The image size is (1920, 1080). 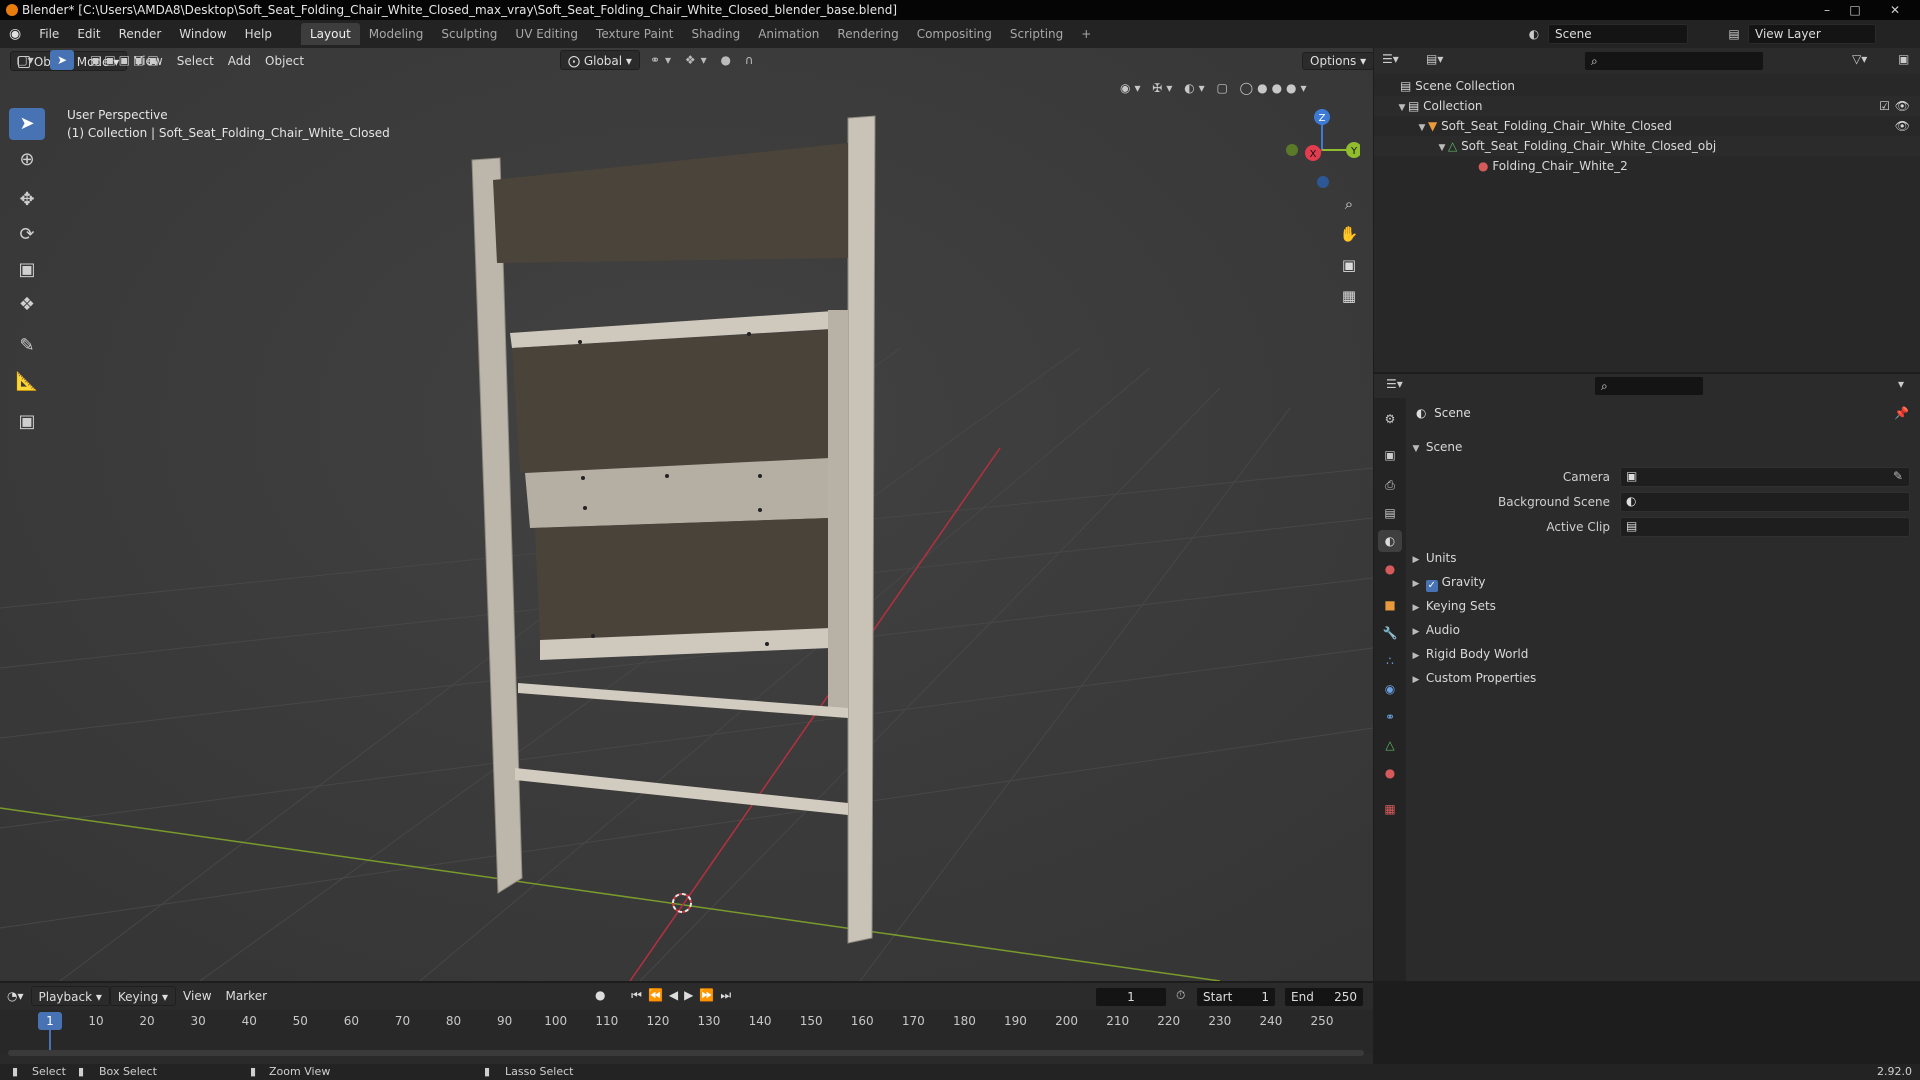 I want to click on add-cube-tool-icon: ▣, so click(x=27, y=422).